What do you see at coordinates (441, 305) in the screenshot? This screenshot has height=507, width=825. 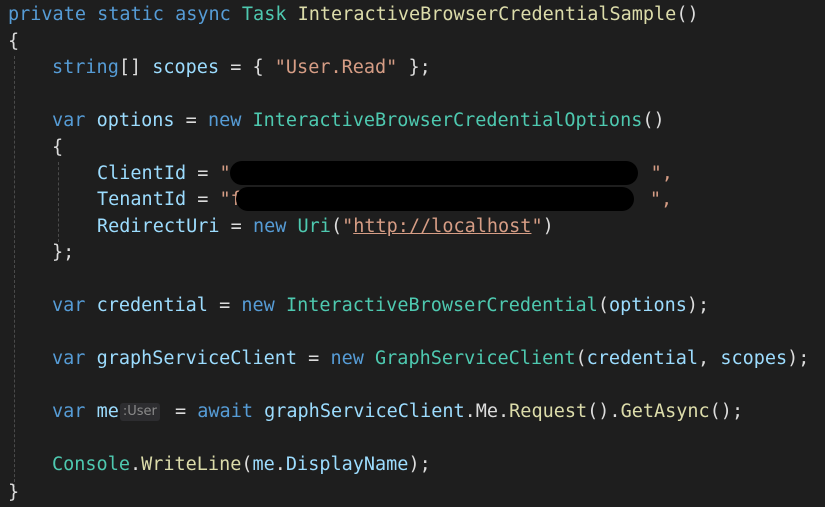 I see `type-interactive-browser-credential: InteractiveBrowserCredential` at bounding box center [441, 305].